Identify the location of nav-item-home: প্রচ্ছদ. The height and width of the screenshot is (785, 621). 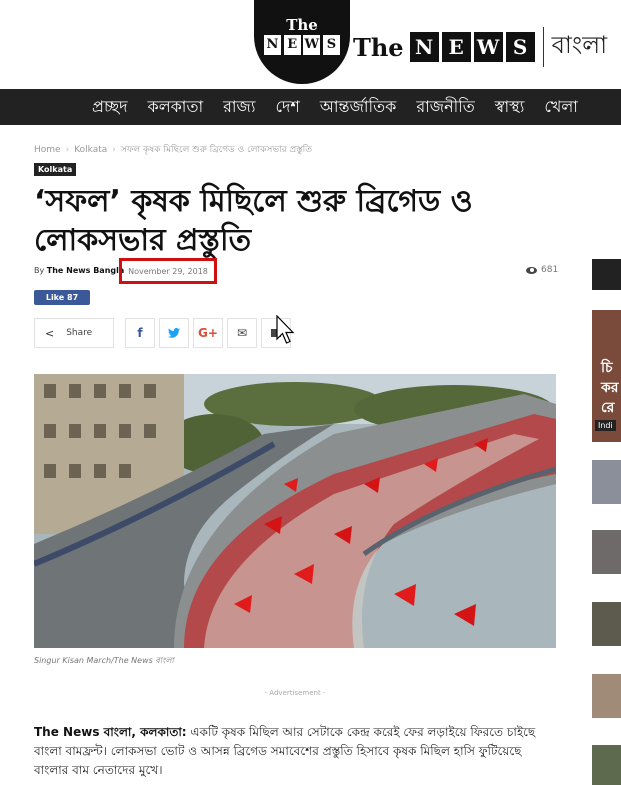
(110, 107).